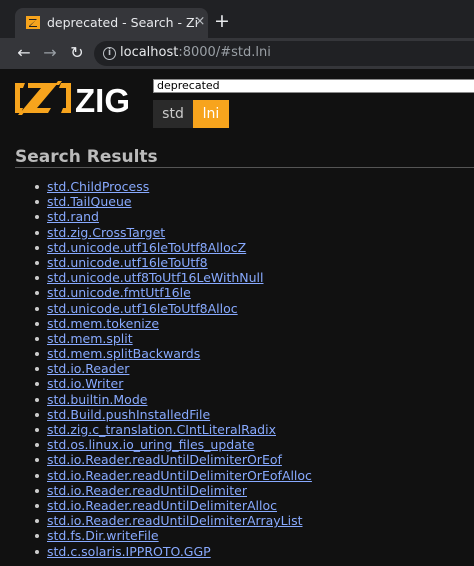  I want to click on search-result-link: std.rand, so click(73, 216).